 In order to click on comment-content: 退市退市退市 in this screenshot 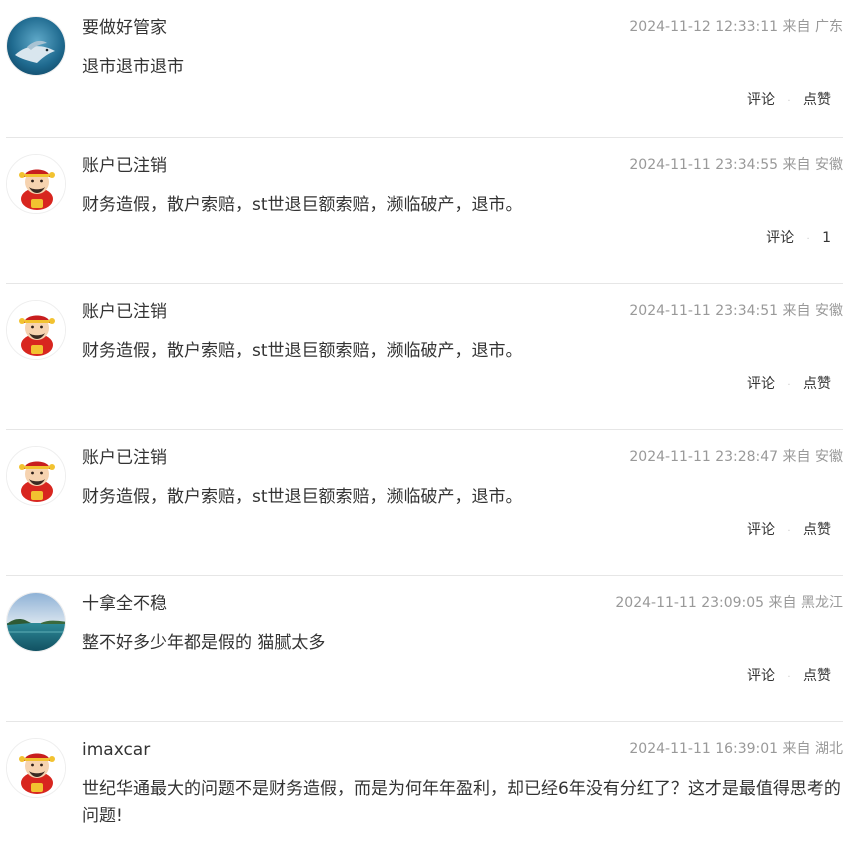, I will do `click(133, 67)`.